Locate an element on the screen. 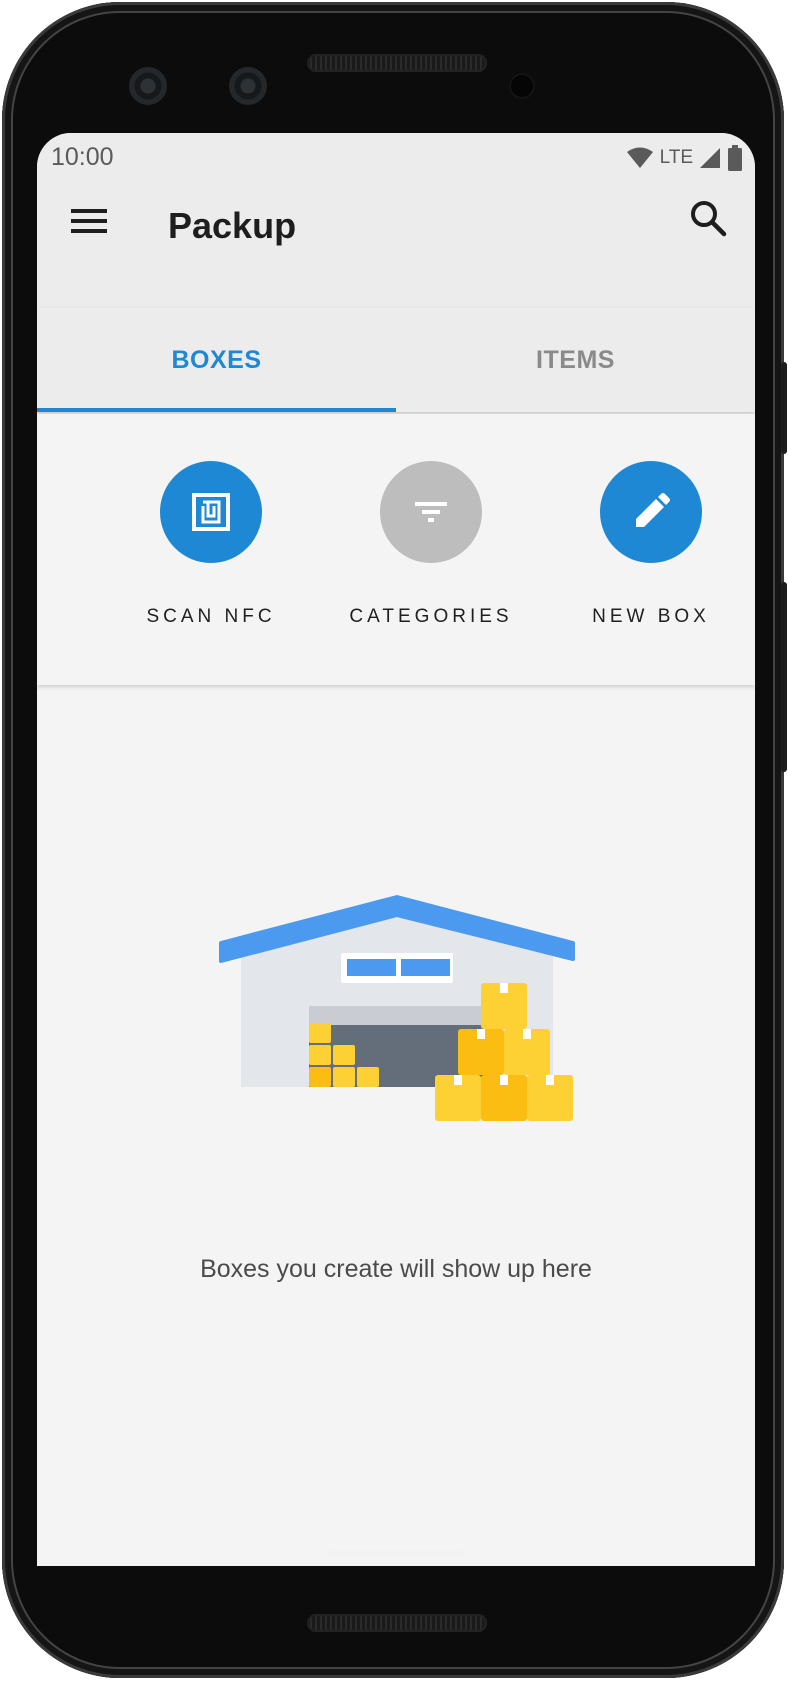 The height and width of the screenshot is (1681, 788). categories-button is located at coordinates (431, 512).